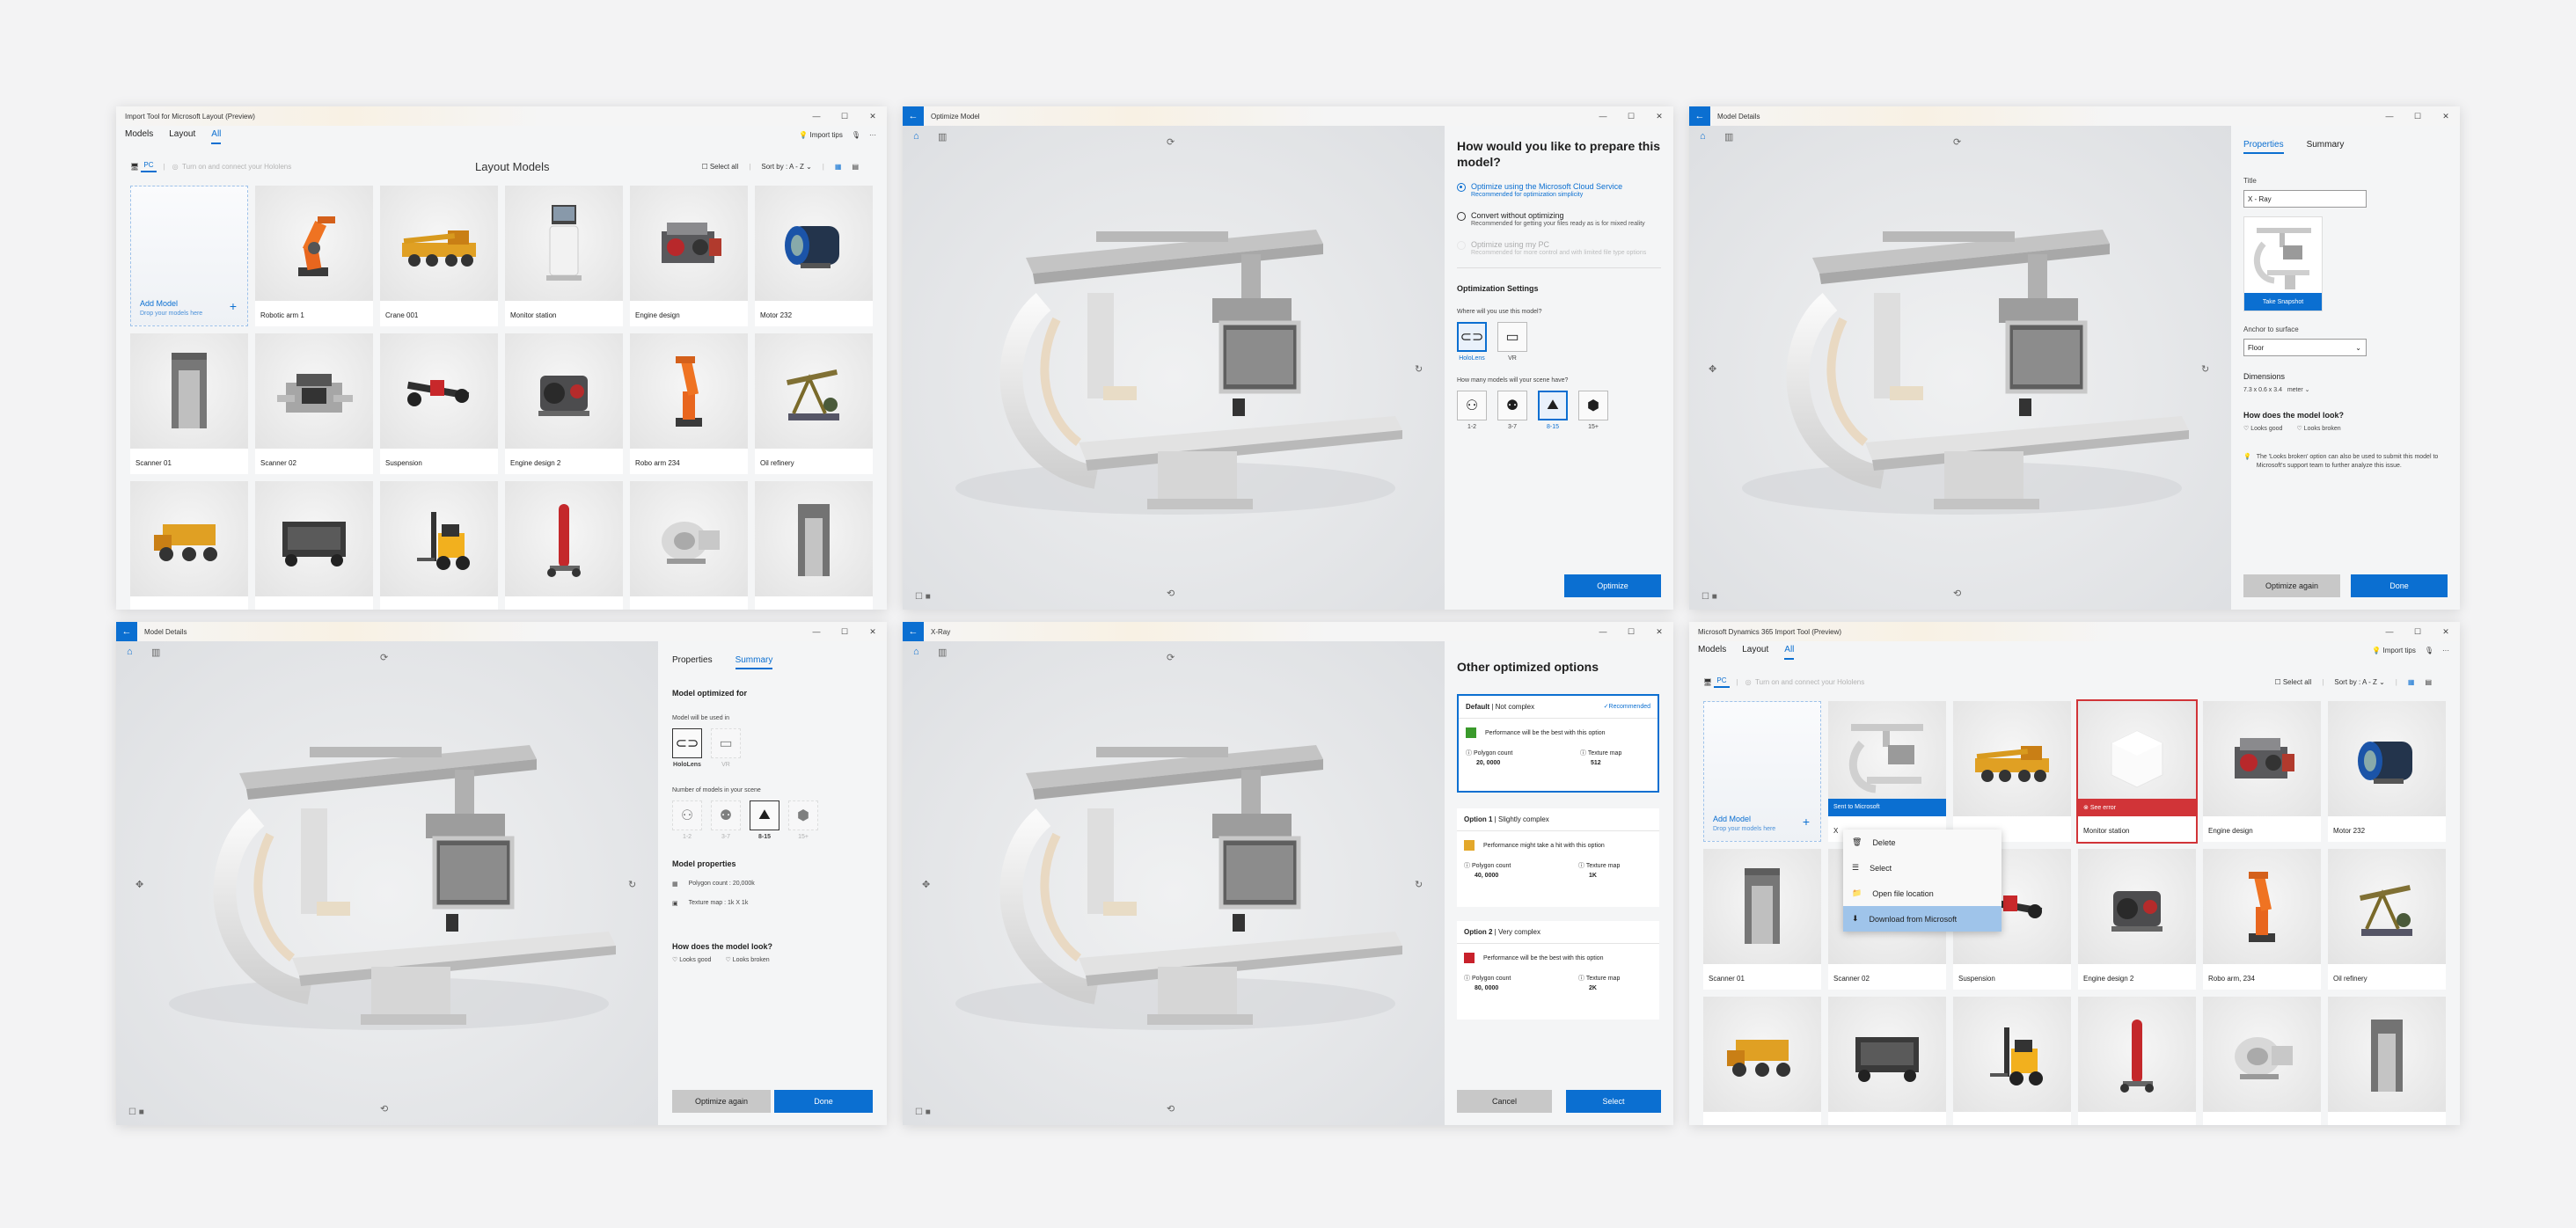 Image resolution: width=2576 pixels, height=1228 pixels. What do you see at coordinates (721, 1101) in the screenshot?
I see `optimize-again-button: Optimize again` at bounding box center [721, 1101].